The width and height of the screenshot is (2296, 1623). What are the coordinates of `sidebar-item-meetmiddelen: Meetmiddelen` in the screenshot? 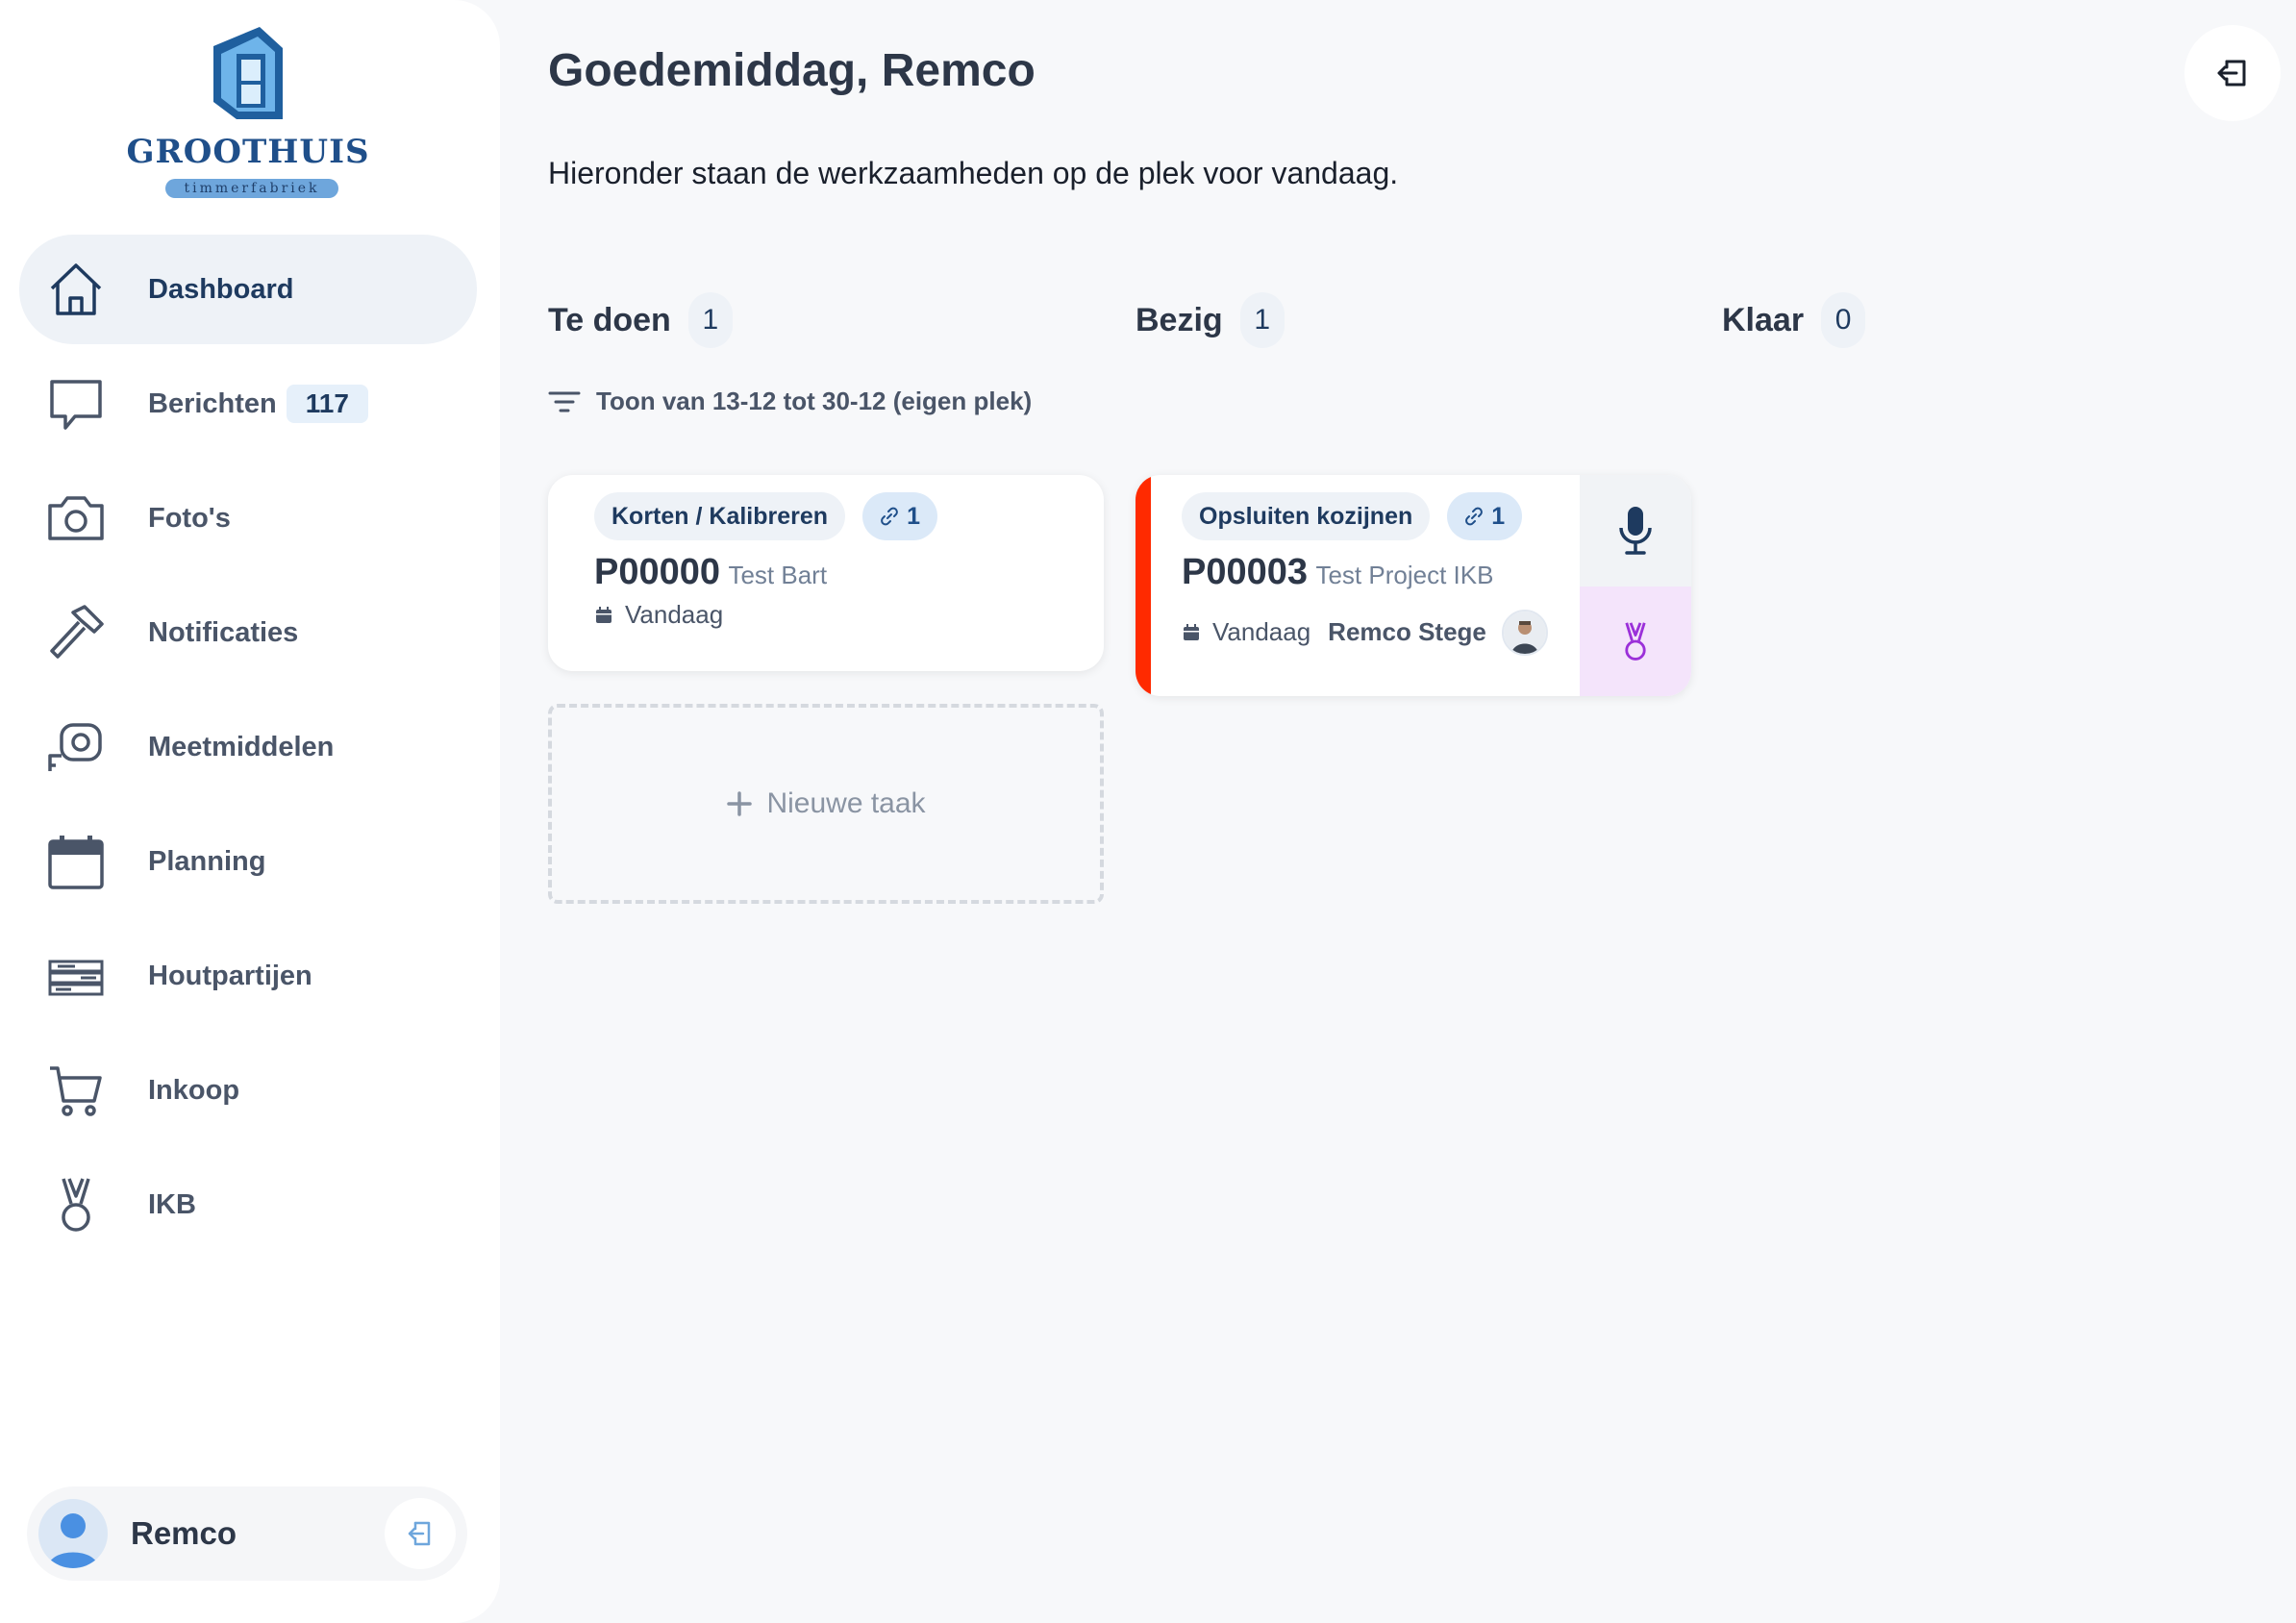 It's located at (248, 747).